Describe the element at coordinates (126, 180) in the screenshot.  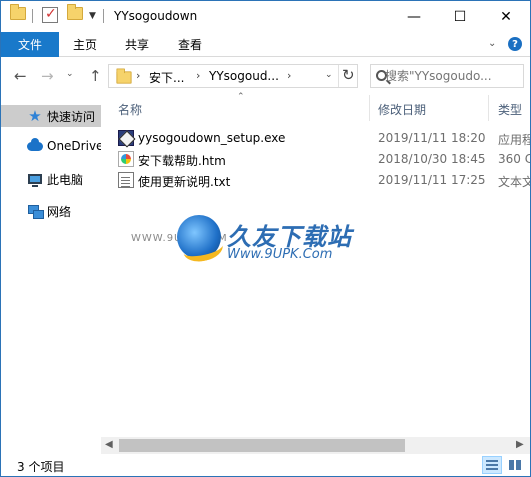
I see `txt-icon` at that location.